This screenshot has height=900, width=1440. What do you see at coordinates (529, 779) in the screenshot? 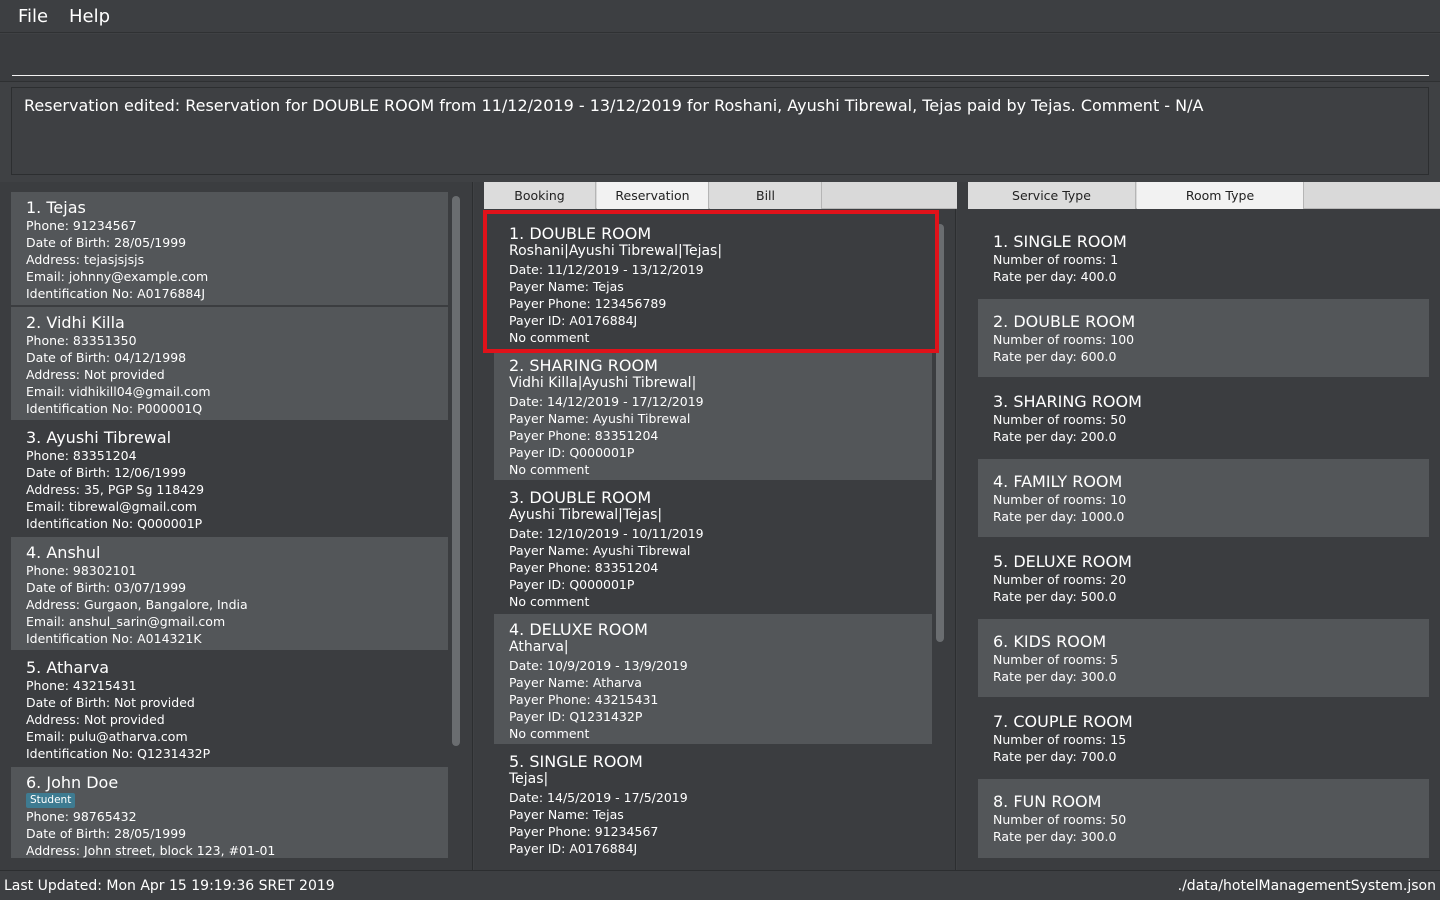
I see `reservation-guests: Tejas|` at bounding box center [529, 779].